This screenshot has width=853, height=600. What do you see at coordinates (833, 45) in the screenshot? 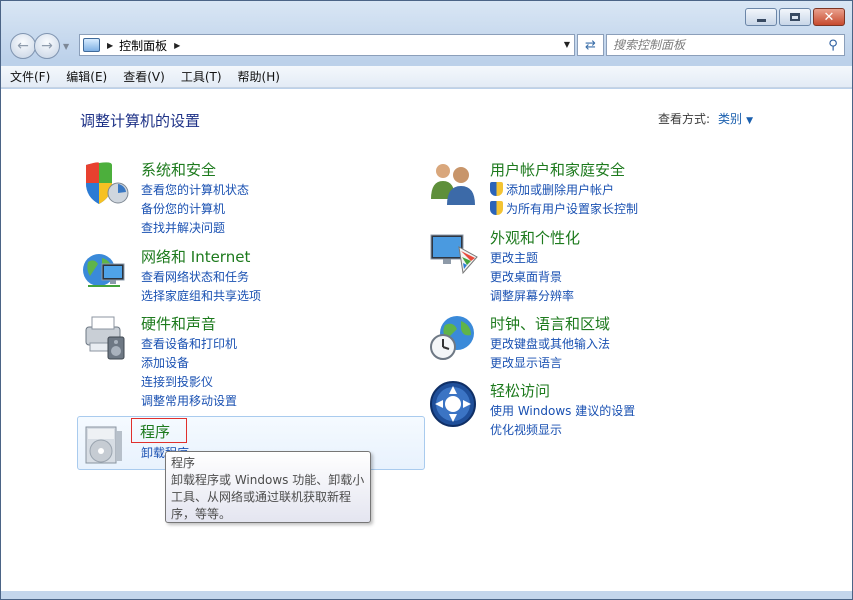
I see `search-icon: ⚲` at bounding box center [833, 45].